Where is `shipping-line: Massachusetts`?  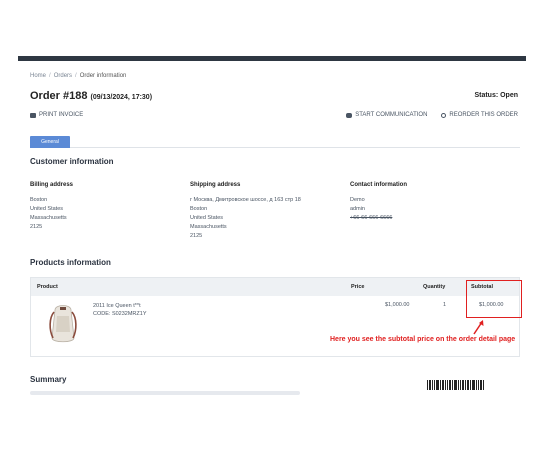
shipping-line: Massachusetts is located at coordinates (208, 227).